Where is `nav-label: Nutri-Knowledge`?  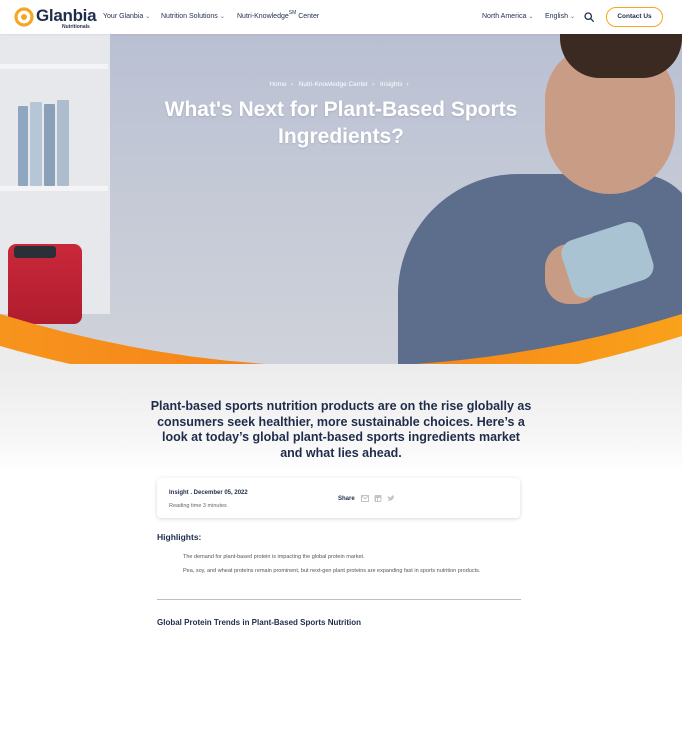 nav-label: Nutri-Knowledge is located at coordinates (263, 16).